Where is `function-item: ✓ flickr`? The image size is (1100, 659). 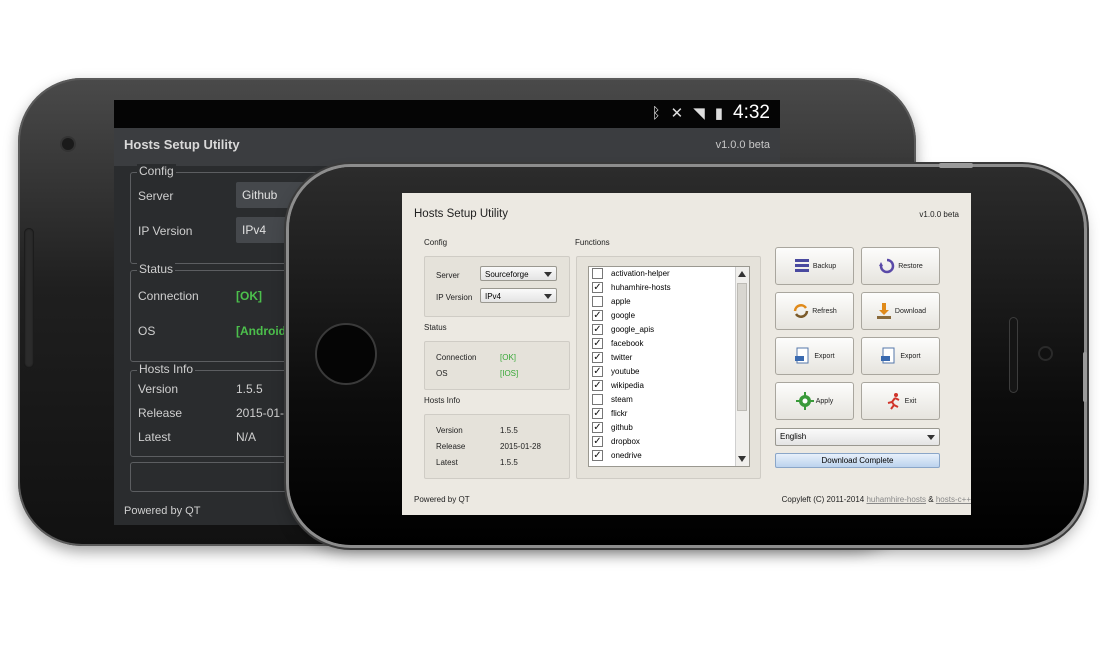 function-item: ✓ flickr is located at coordinates (669, 414).